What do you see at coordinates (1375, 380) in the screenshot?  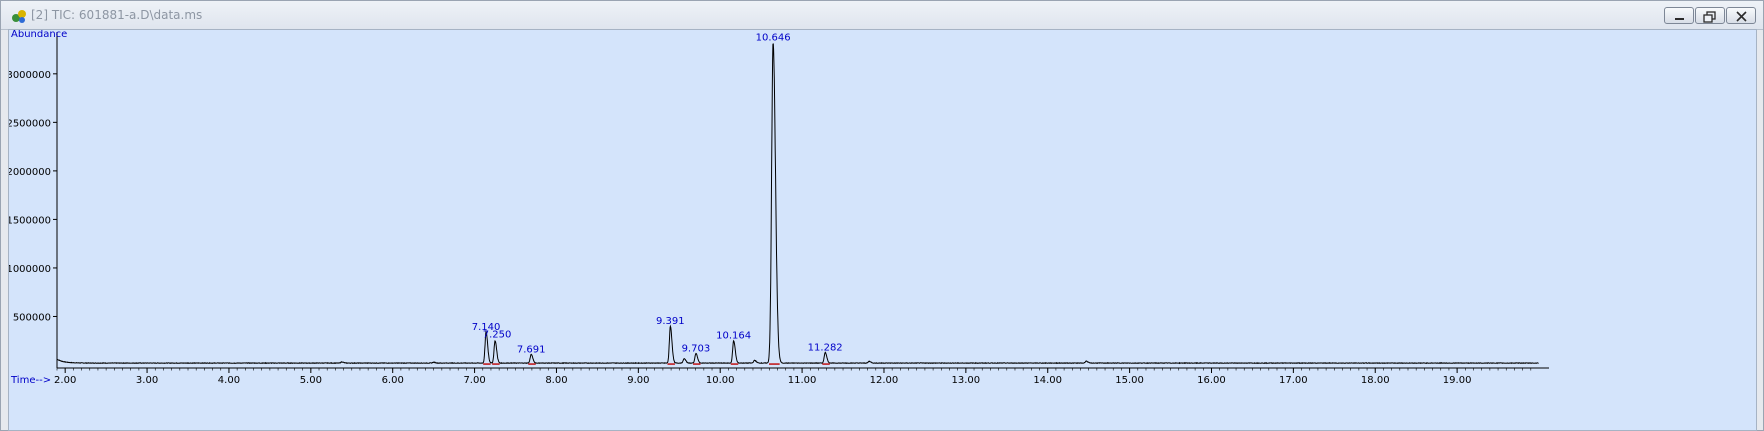 I see `x-tick-label: 18.00` at bounding box center [1375, 380].